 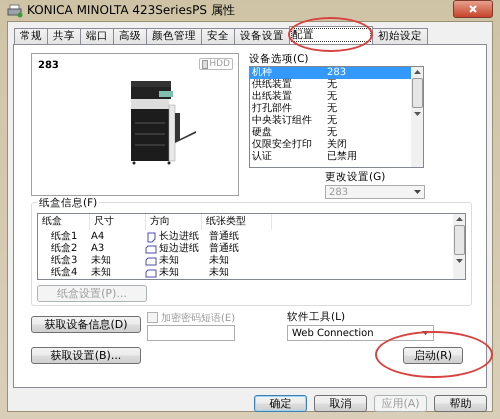 I want to click on options-list: 机种 283 供纸装置 无 出纸装置 无 打孔部件 无 中央装订组件 无 硬盘 无 仅限安全打印 关闭 认证 已禁用, so click(x=336, y=117).